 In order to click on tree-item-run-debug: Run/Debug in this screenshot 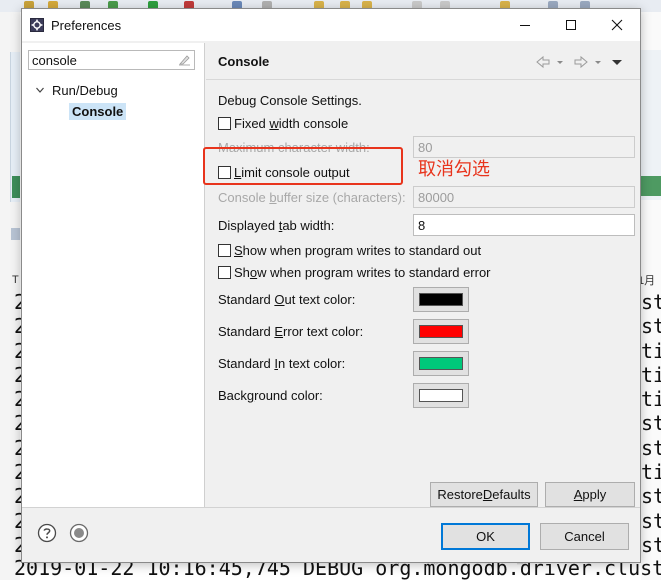, I will do `click(85, 90)`.